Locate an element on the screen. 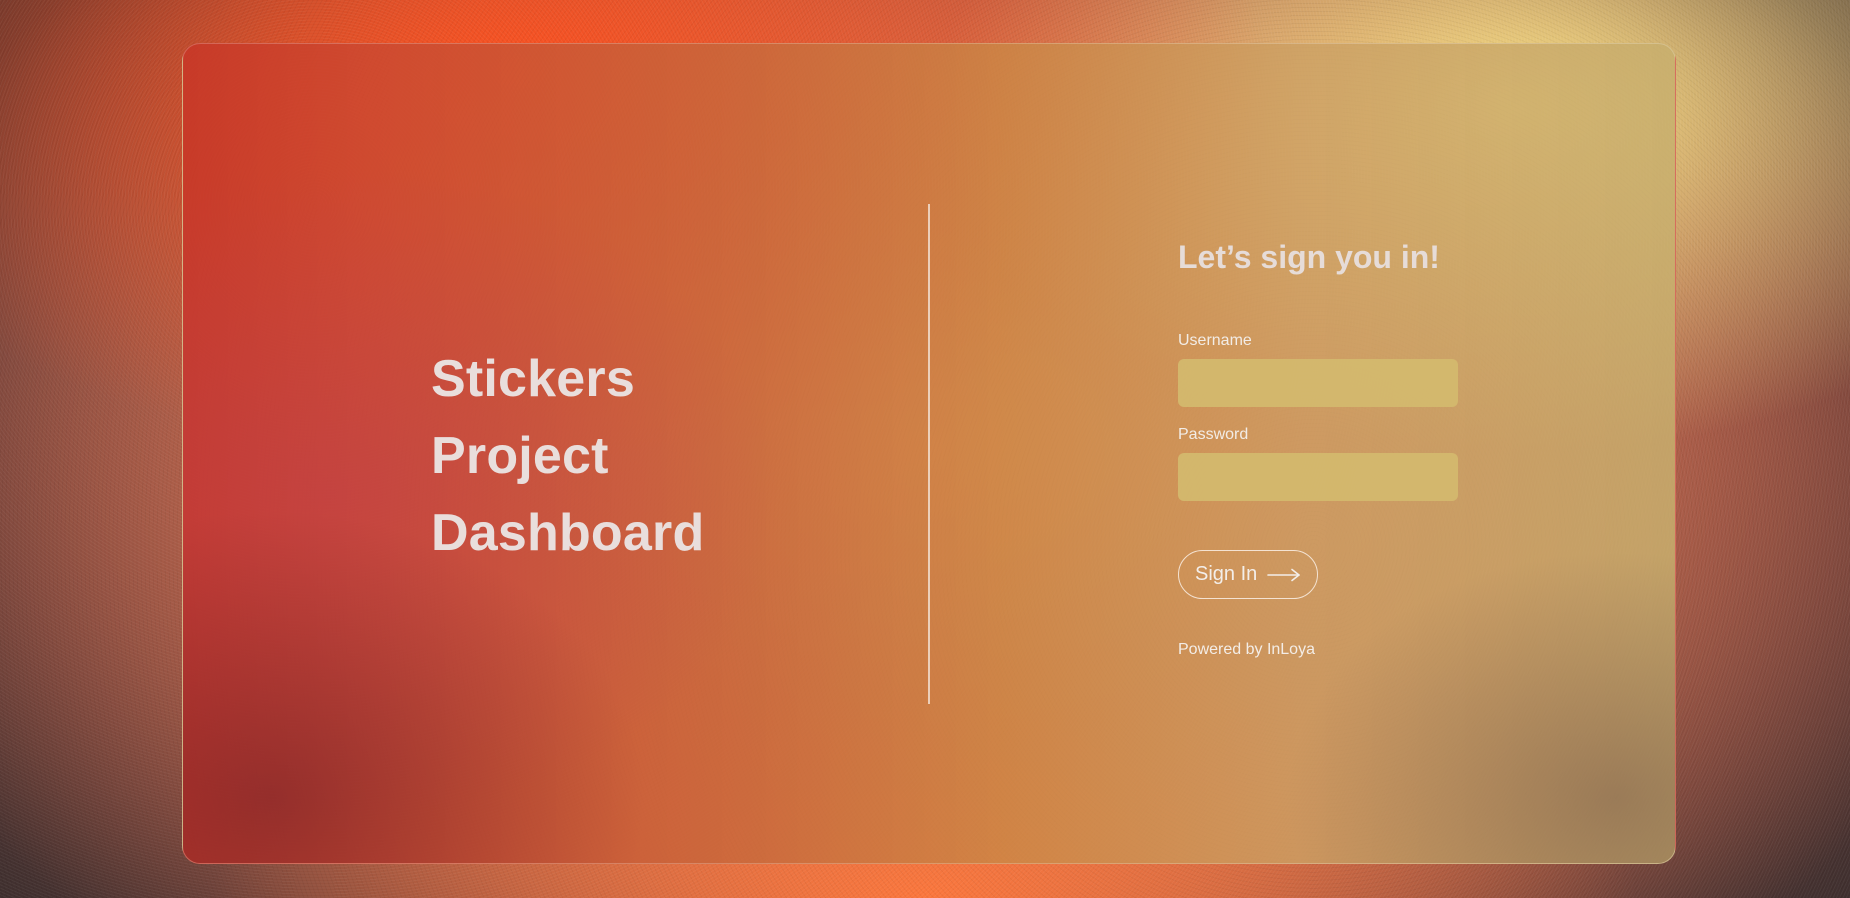 The height and width of the screenshot is (898, 1850). vertical-divider is located at coordinates (929, 454).